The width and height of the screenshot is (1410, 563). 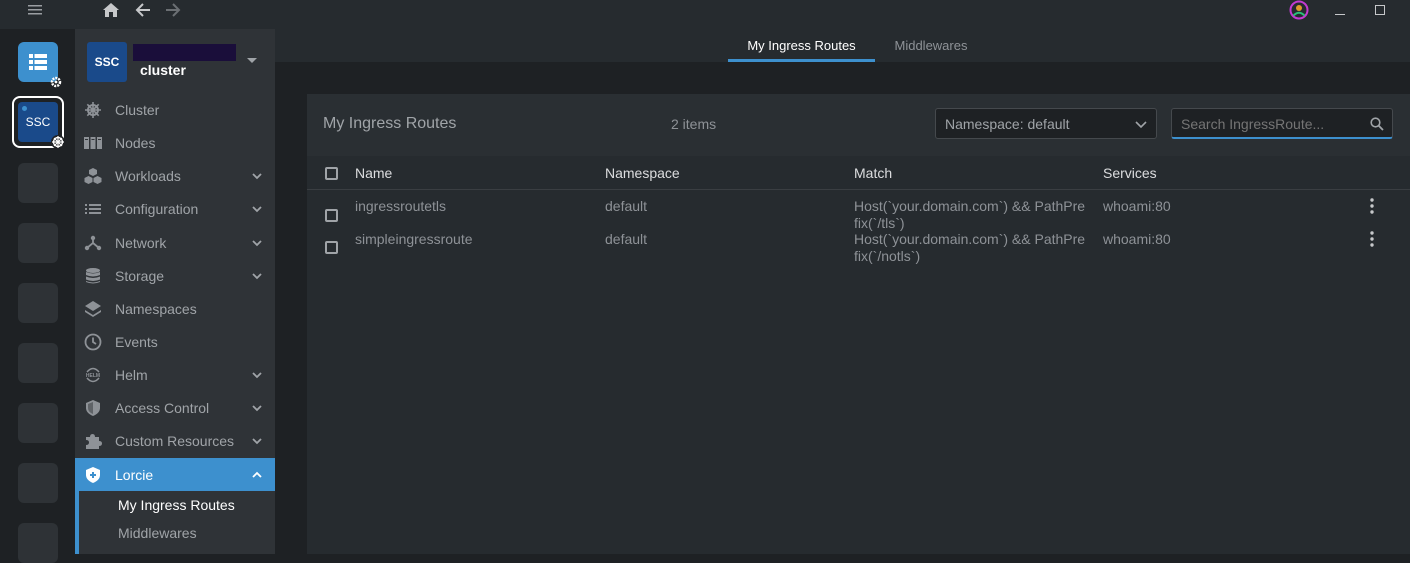 I want to click on sidebar-item-access-control: Access Control, so click(x=175, y=407).